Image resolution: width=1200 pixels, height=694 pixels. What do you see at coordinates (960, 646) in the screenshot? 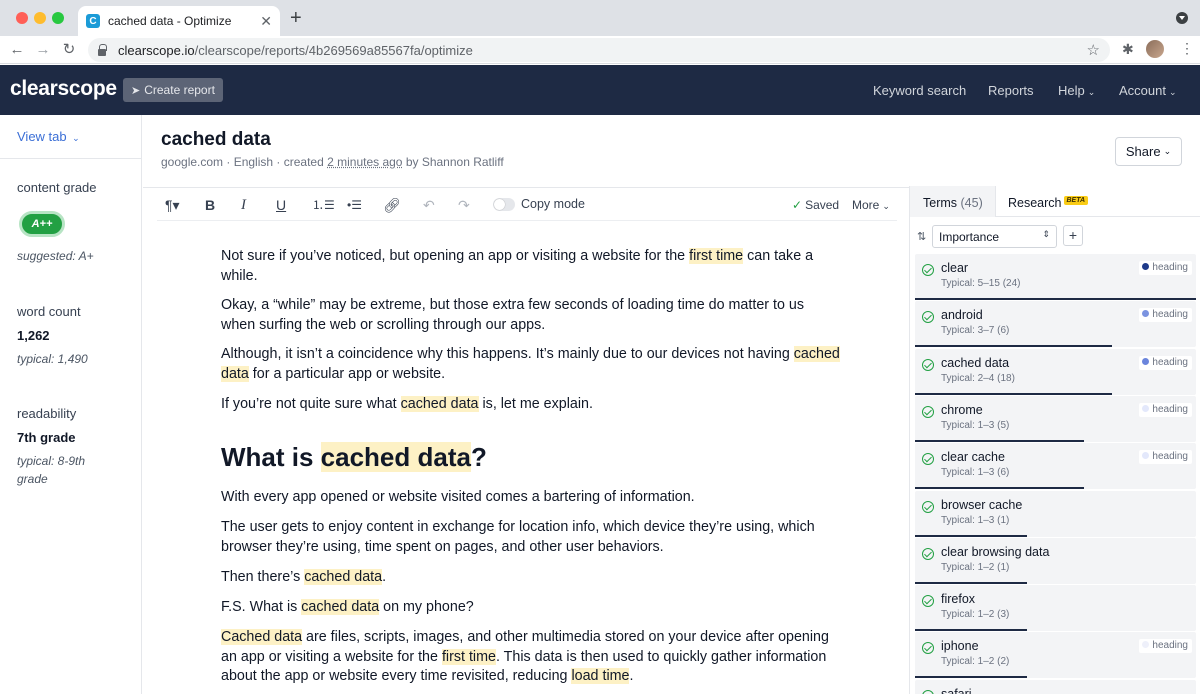
I see `term-name: iphone` at bounding box center [960, 646].